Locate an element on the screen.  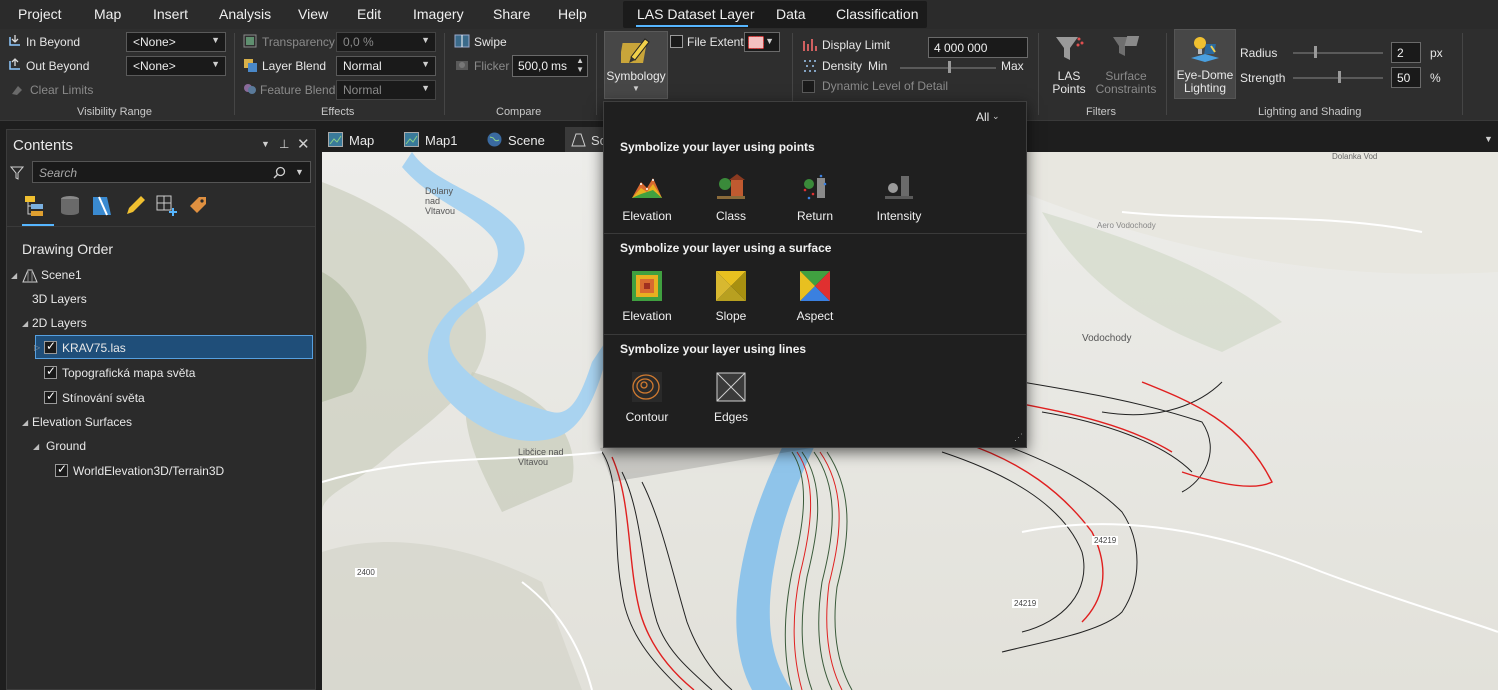
symbolize-surface-elevation: Elevation is located at coordinates (647, 298).